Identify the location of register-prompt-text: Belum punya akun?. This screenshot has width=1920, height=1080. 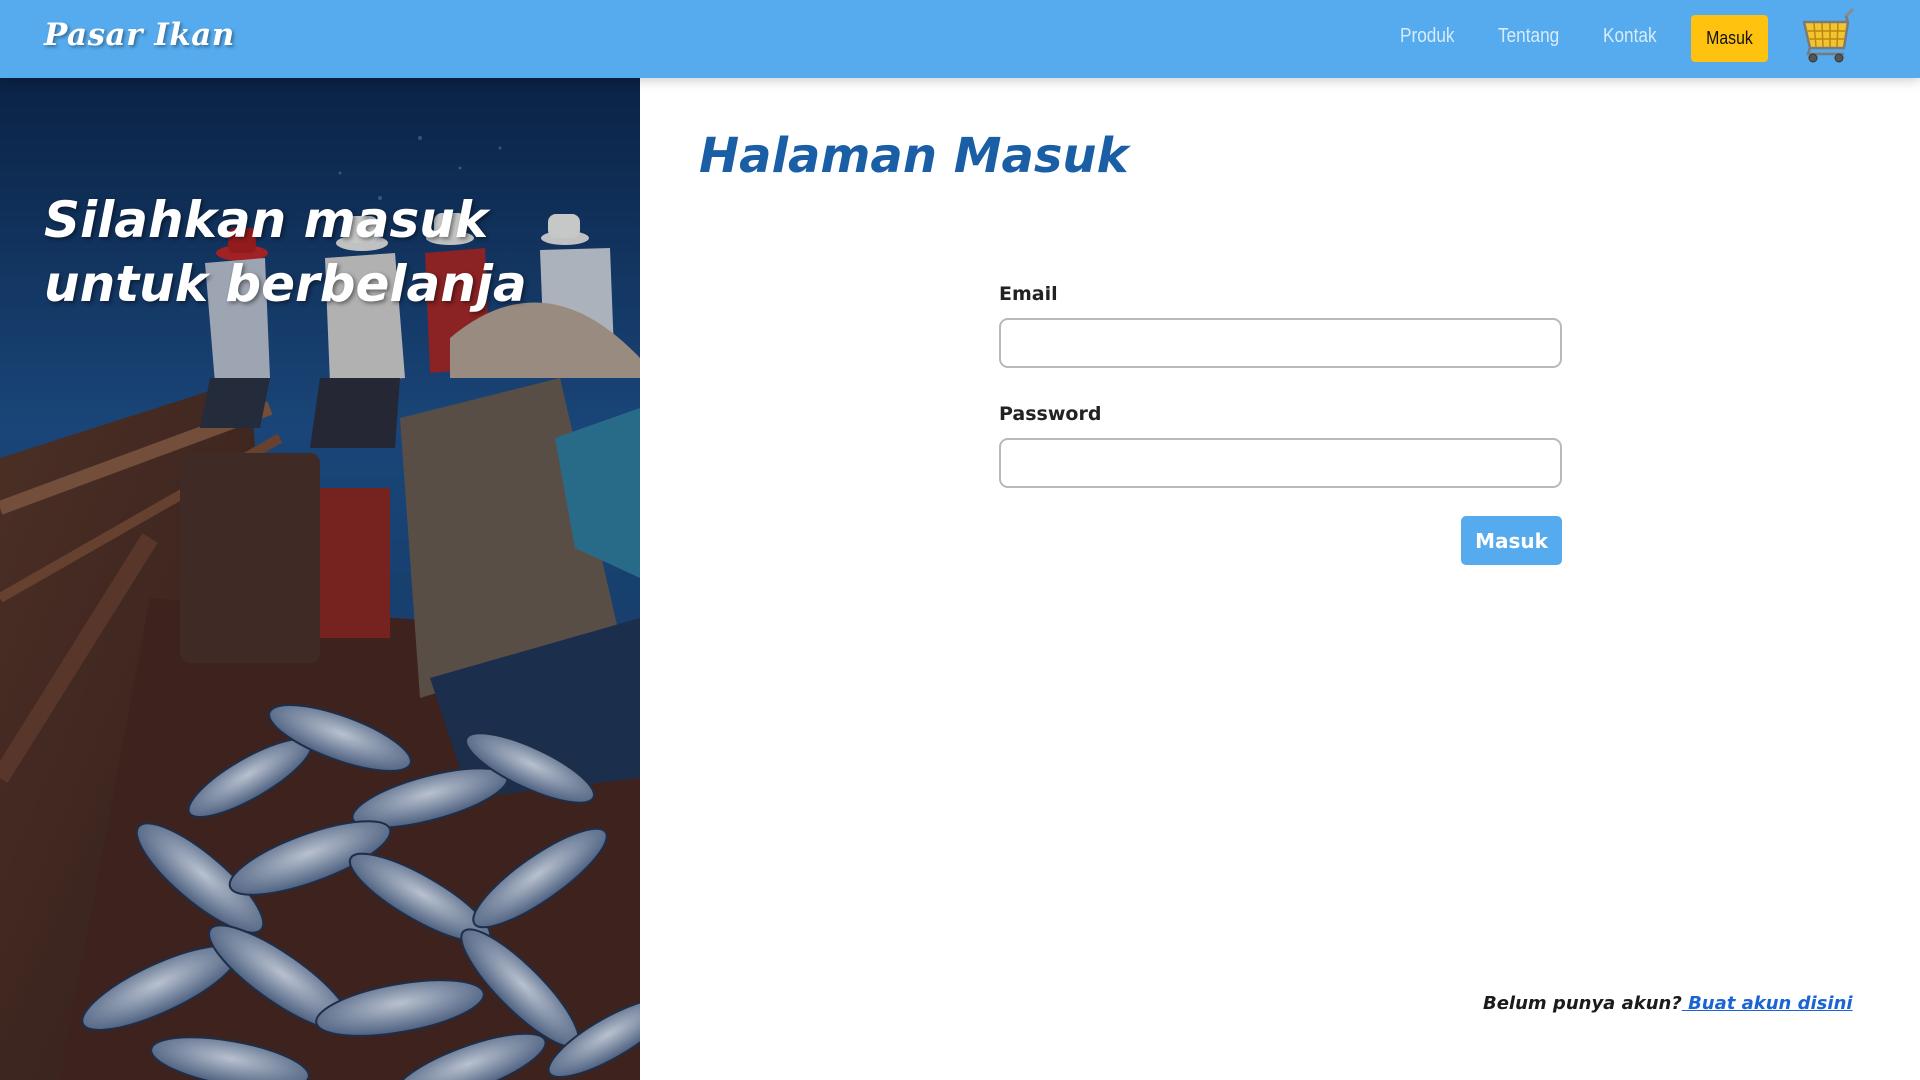
(1582, 1003).